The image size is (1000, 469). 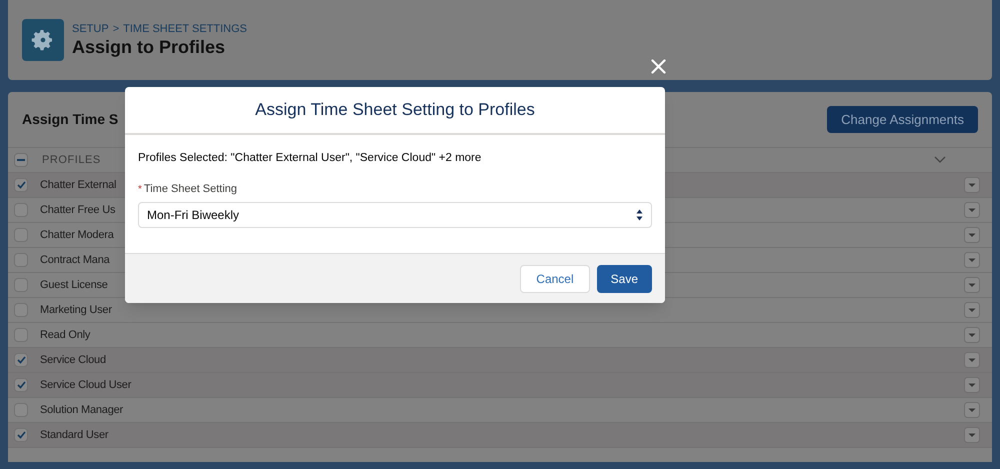 I want to click on breadcrumb-link: SETUP, so click(x=90, y=29).